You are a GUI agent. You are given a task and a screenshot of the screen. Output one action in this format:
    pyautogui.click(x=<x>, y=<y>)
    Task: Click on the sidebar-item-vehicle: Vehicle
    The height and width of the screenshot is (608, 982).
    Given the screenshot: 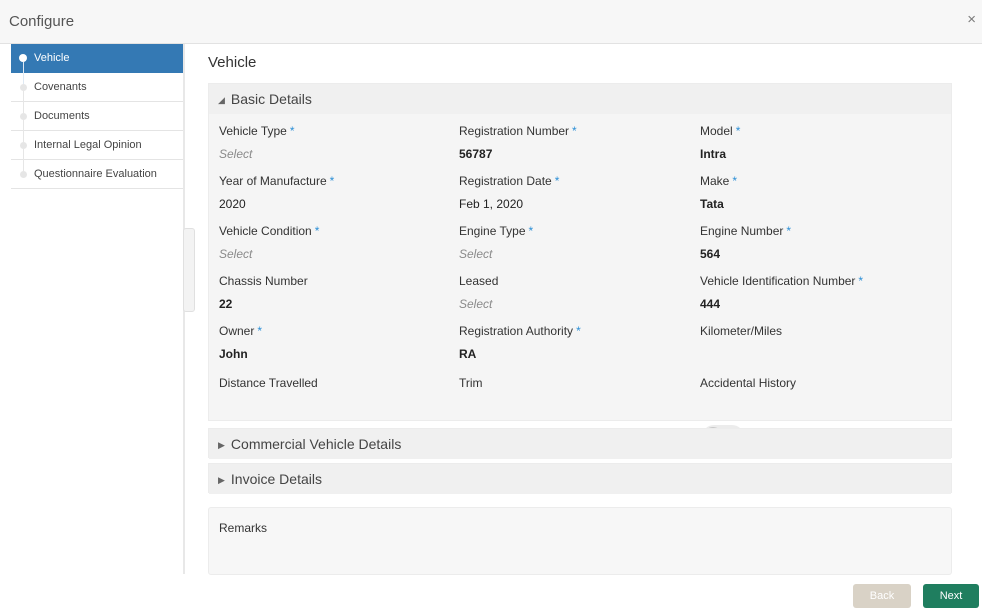 What is the action you would take?
    pyautogui.click(x=97, y=64)
    